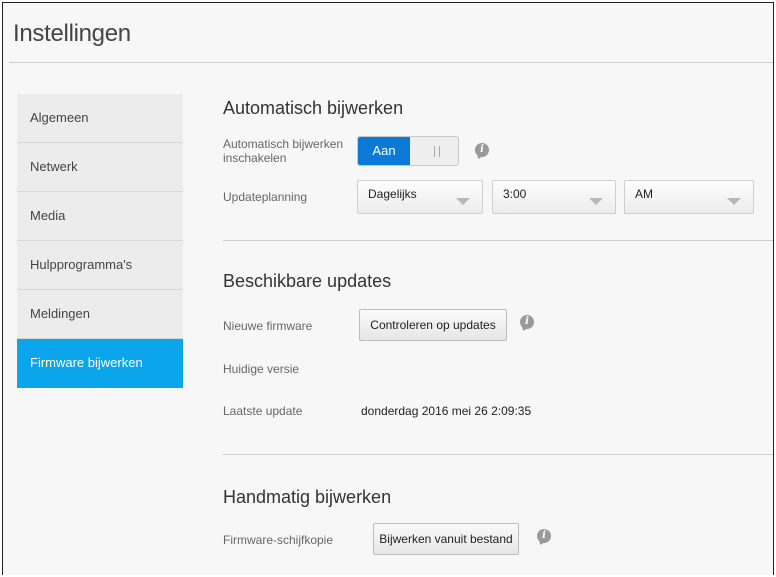  Describe the element at coordinates (446, 411) in the screenshot. I see `last-update-value: donderdag 2016 mei 26 2:09:35` at that location.